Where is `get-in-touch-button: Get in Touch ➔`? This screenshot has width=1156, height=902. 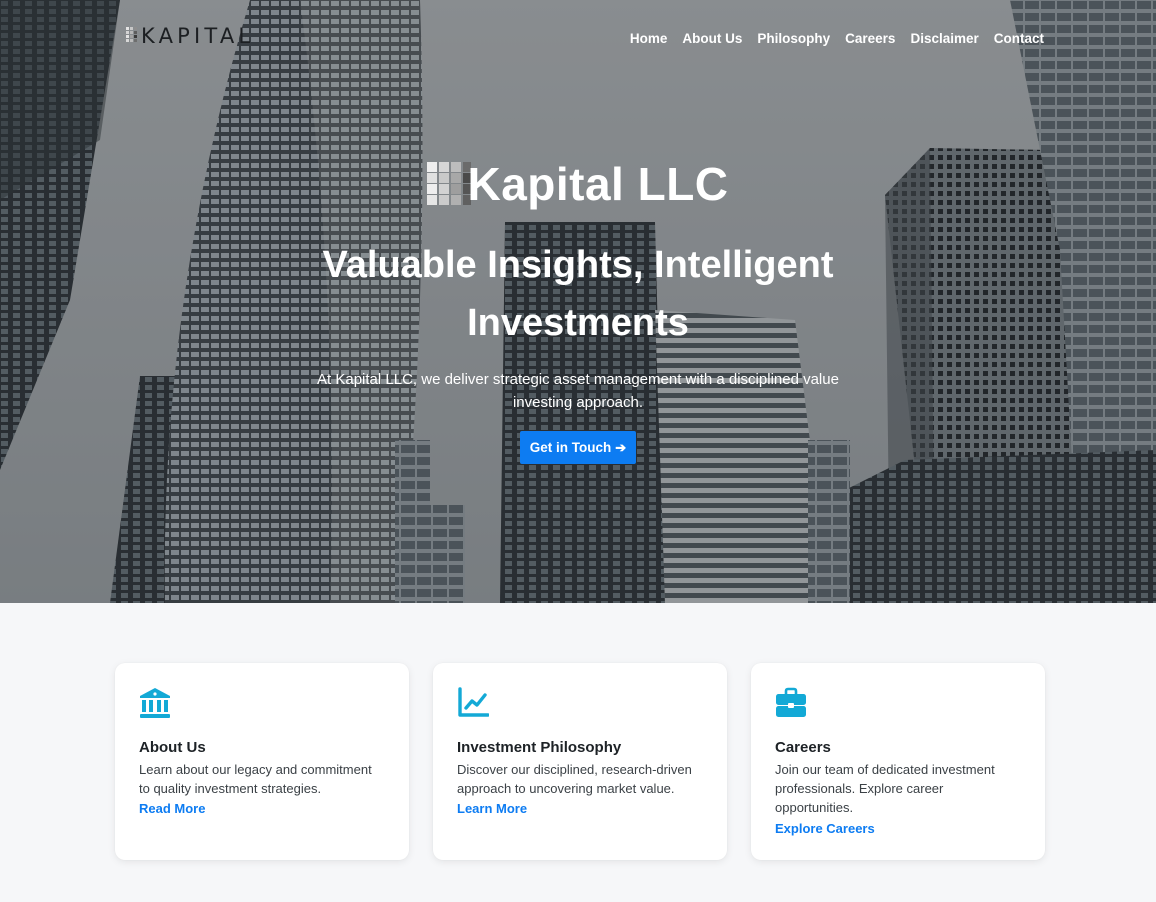
get-in-touch-button: Get in Touch ➔ is located at coordinates (578, 447).